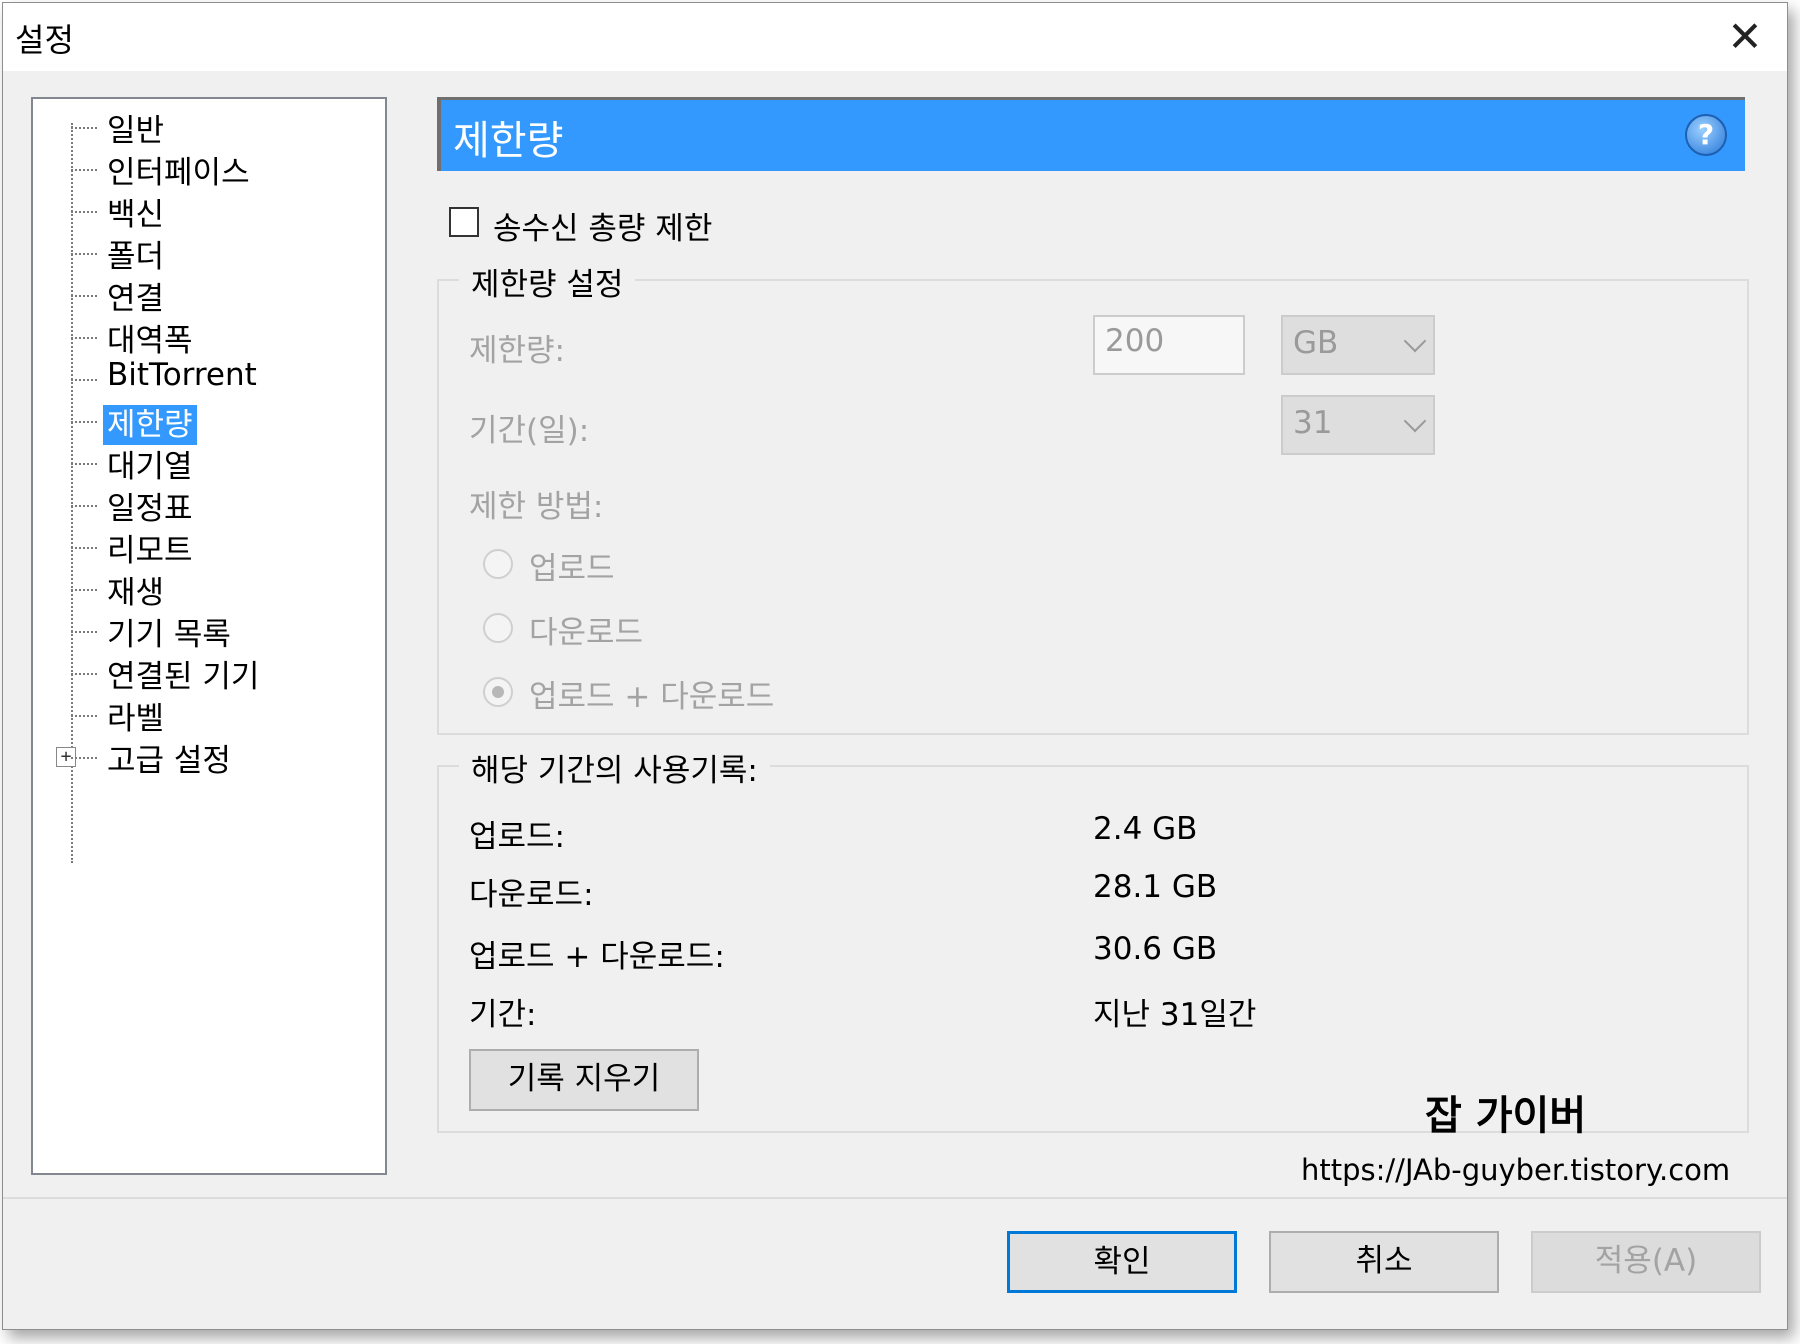  Describe the element at coordinates (169, 635) in the screenshot. I see `tree-item-label: 기기 목록` at that location.